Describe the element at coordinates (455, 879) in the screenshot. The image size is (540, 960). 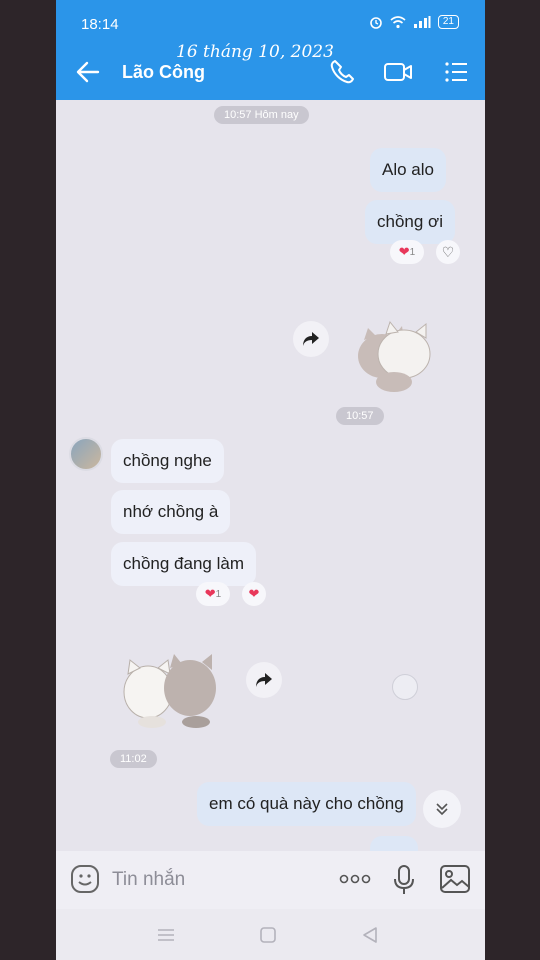
I see `image-gallery-icon` at that location.